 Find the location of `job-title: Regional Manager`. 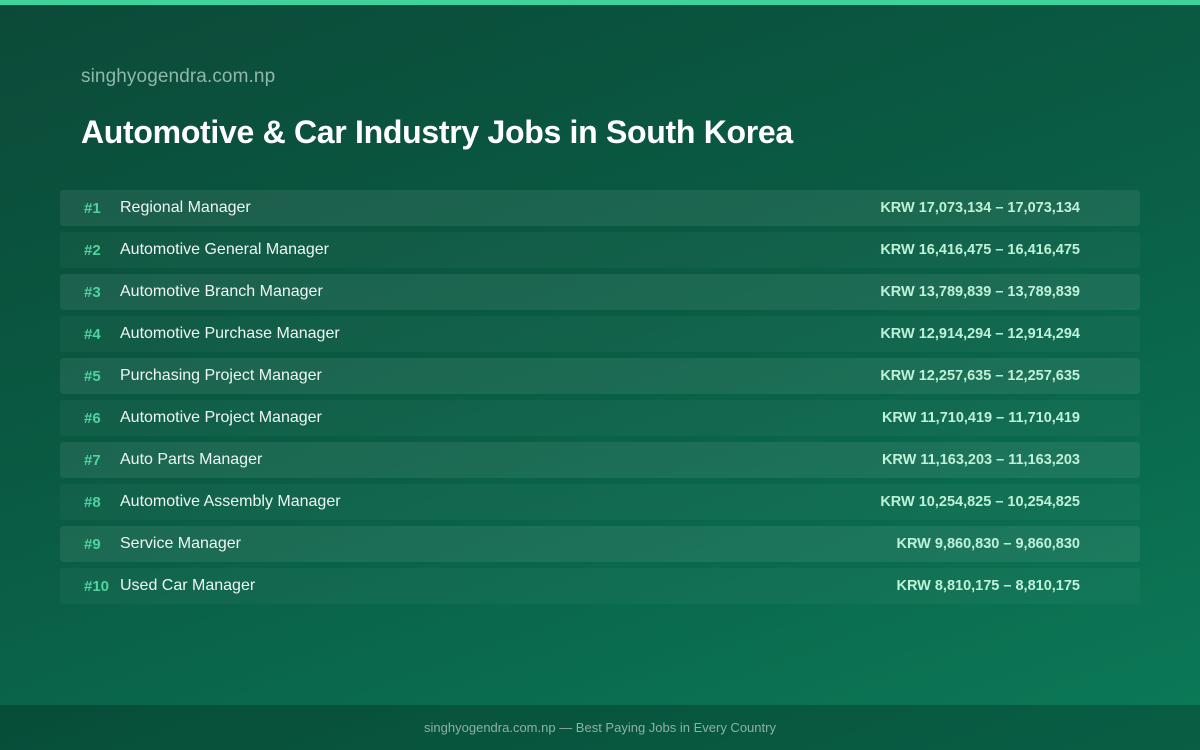

job-title: Regional Manager is located at coordinates (185, 207).